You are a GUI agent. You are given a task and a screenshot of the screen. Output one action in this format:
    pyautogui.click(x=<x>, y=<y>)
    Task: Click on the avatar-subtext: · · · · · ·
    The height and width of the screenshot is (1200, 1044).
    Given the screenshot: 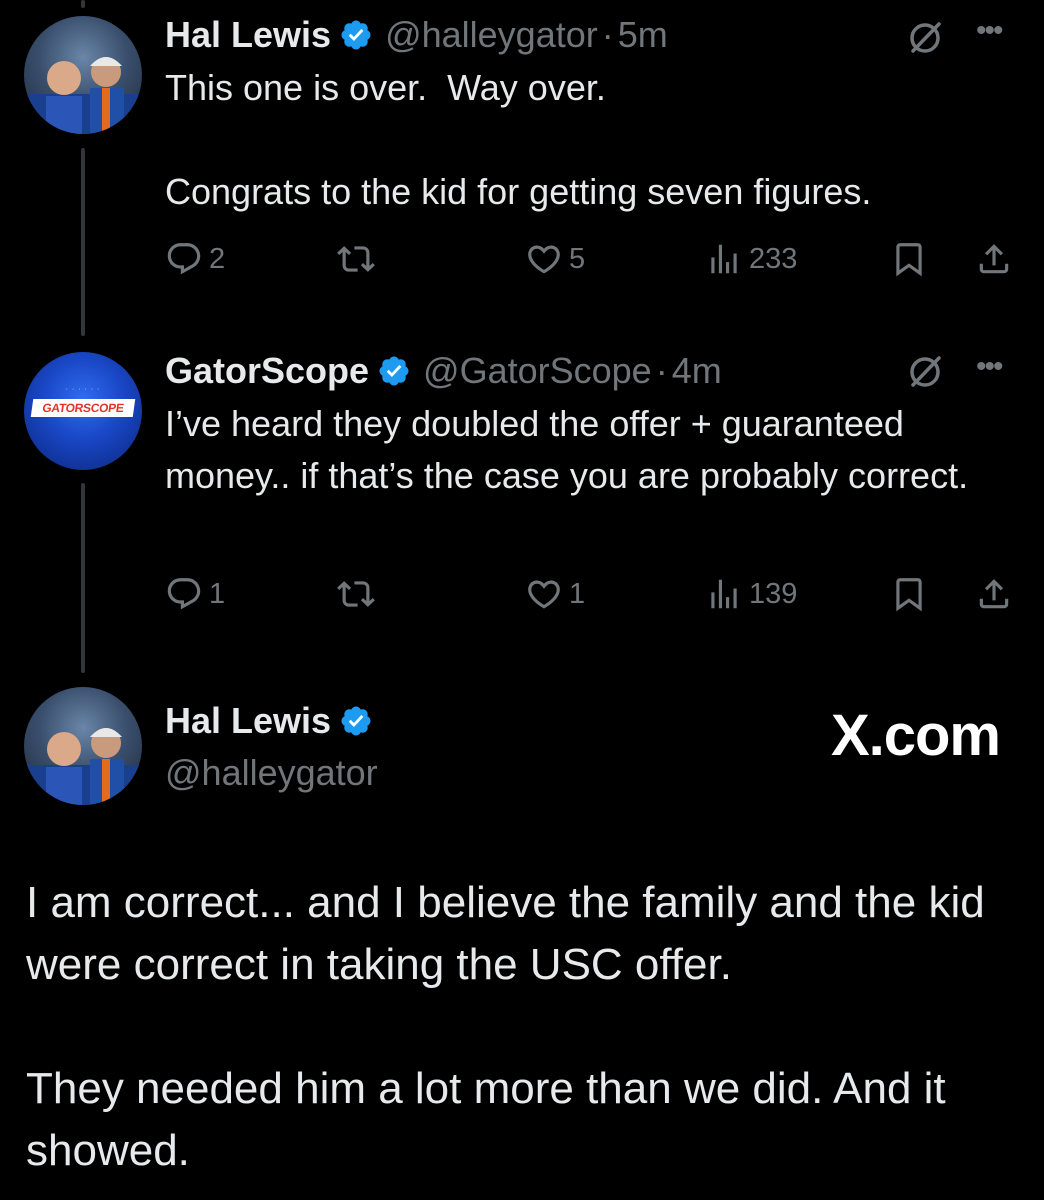 What is the action you would take?
    pyautogui.click(x=83, y=389)
    